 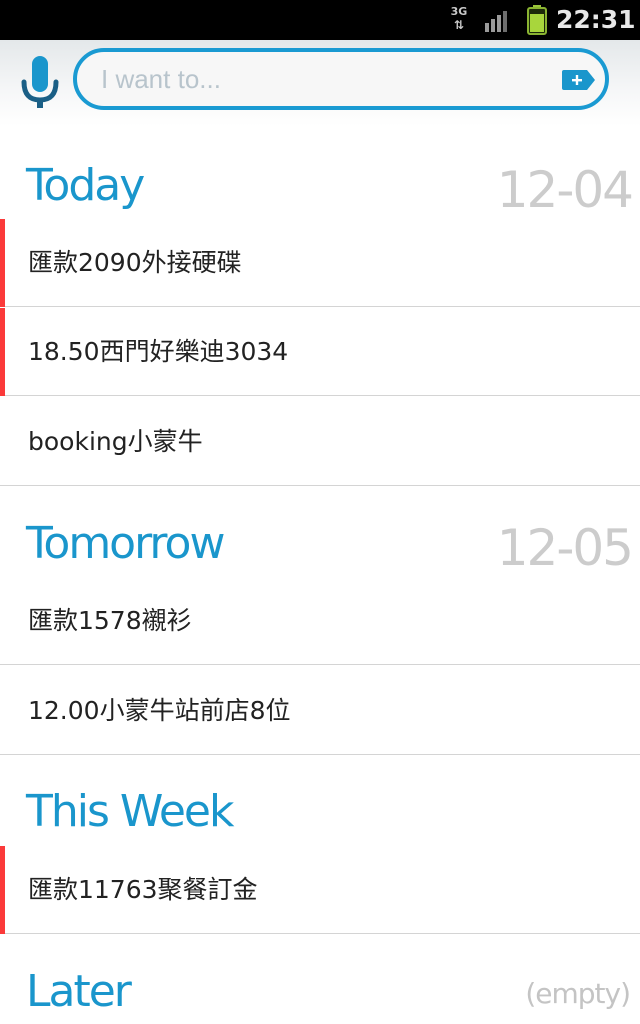 What do you see at coordinates (320, 20) in the screenshot?
I see `status-bar: 3G ⇅ 22:31` at bounding box center [320, 20].